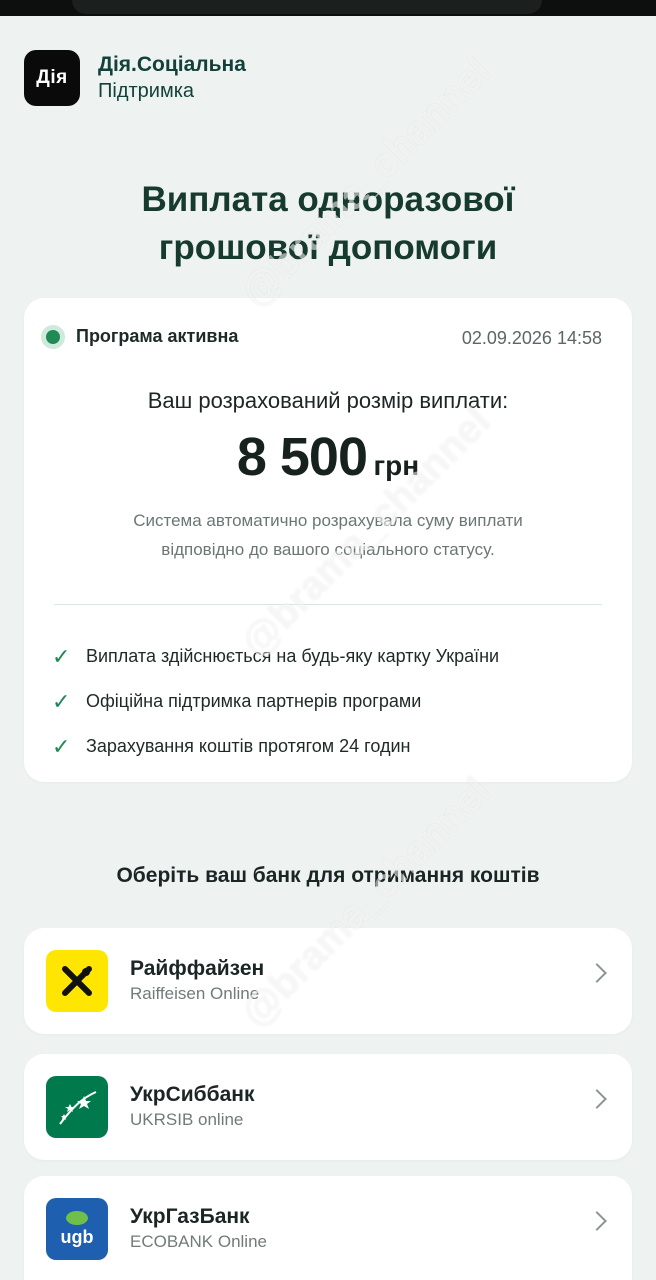 This screenshot has width=656, height=1280. I want to click on status-bar-notch, so click(307, 7).